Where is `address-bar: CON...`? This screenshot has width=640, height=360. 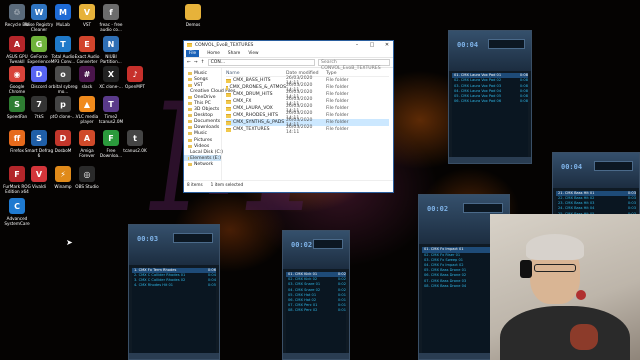 address-bar: CON... is located at coordinates (261, 62).